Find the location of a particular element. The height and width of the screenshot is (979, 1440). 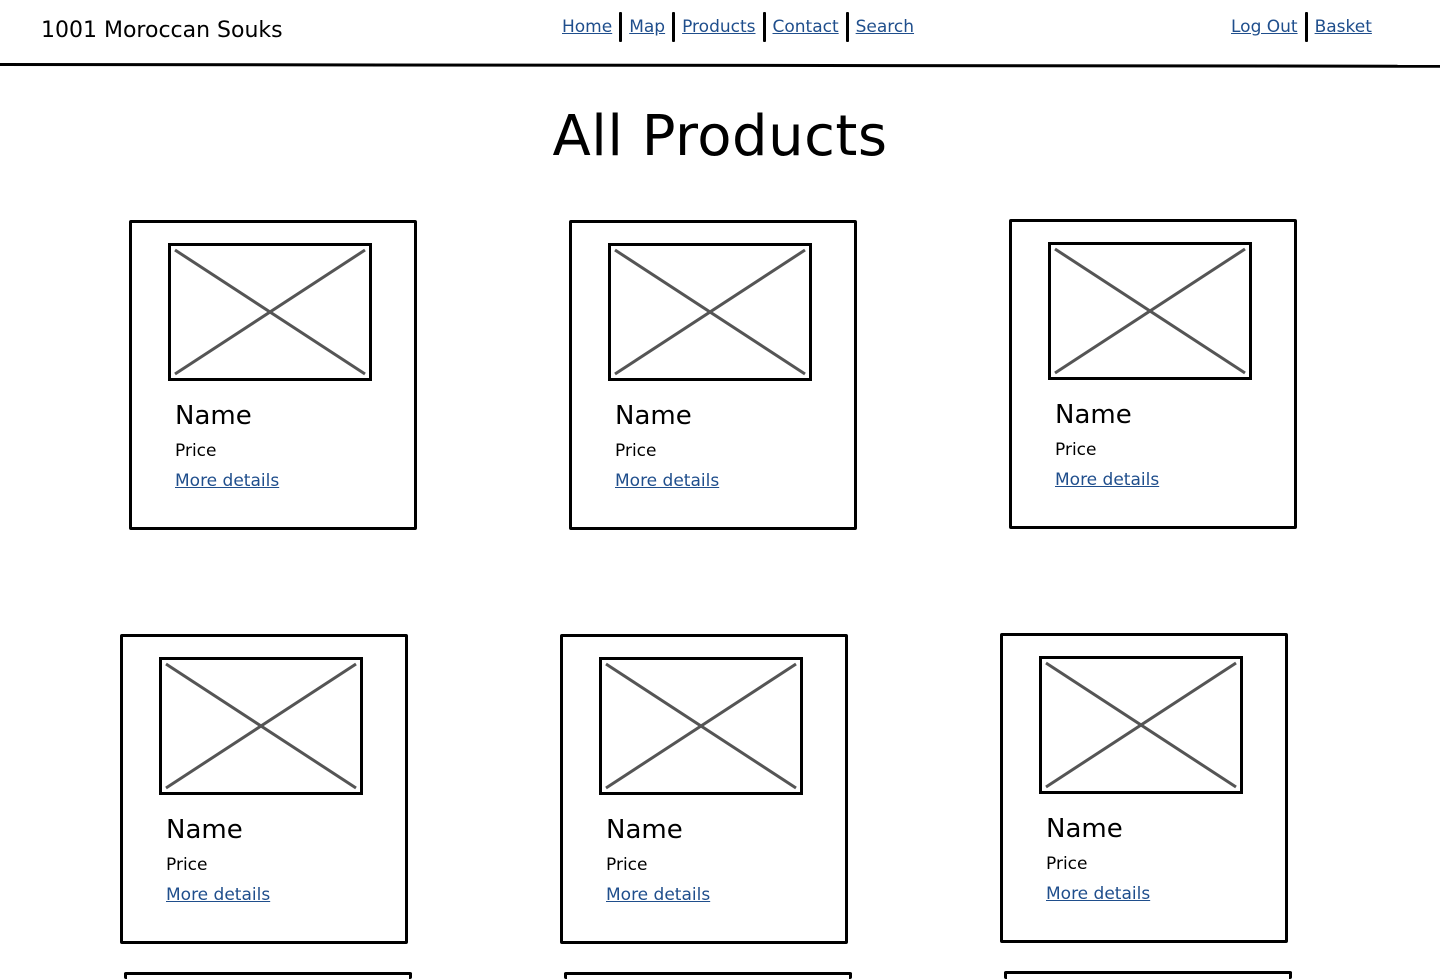

account-nav: Log Out Basket is located at coordinates (1301, 27).